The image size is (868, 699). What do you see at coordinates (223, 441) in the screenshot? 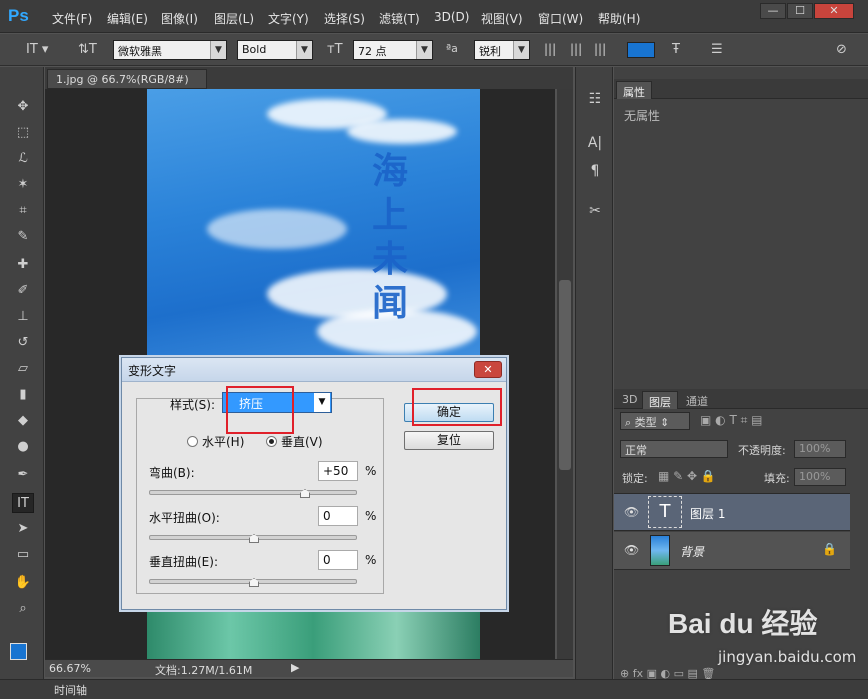
I see `horizontal-label: 水平(H)` at bounding box center [223, 441].